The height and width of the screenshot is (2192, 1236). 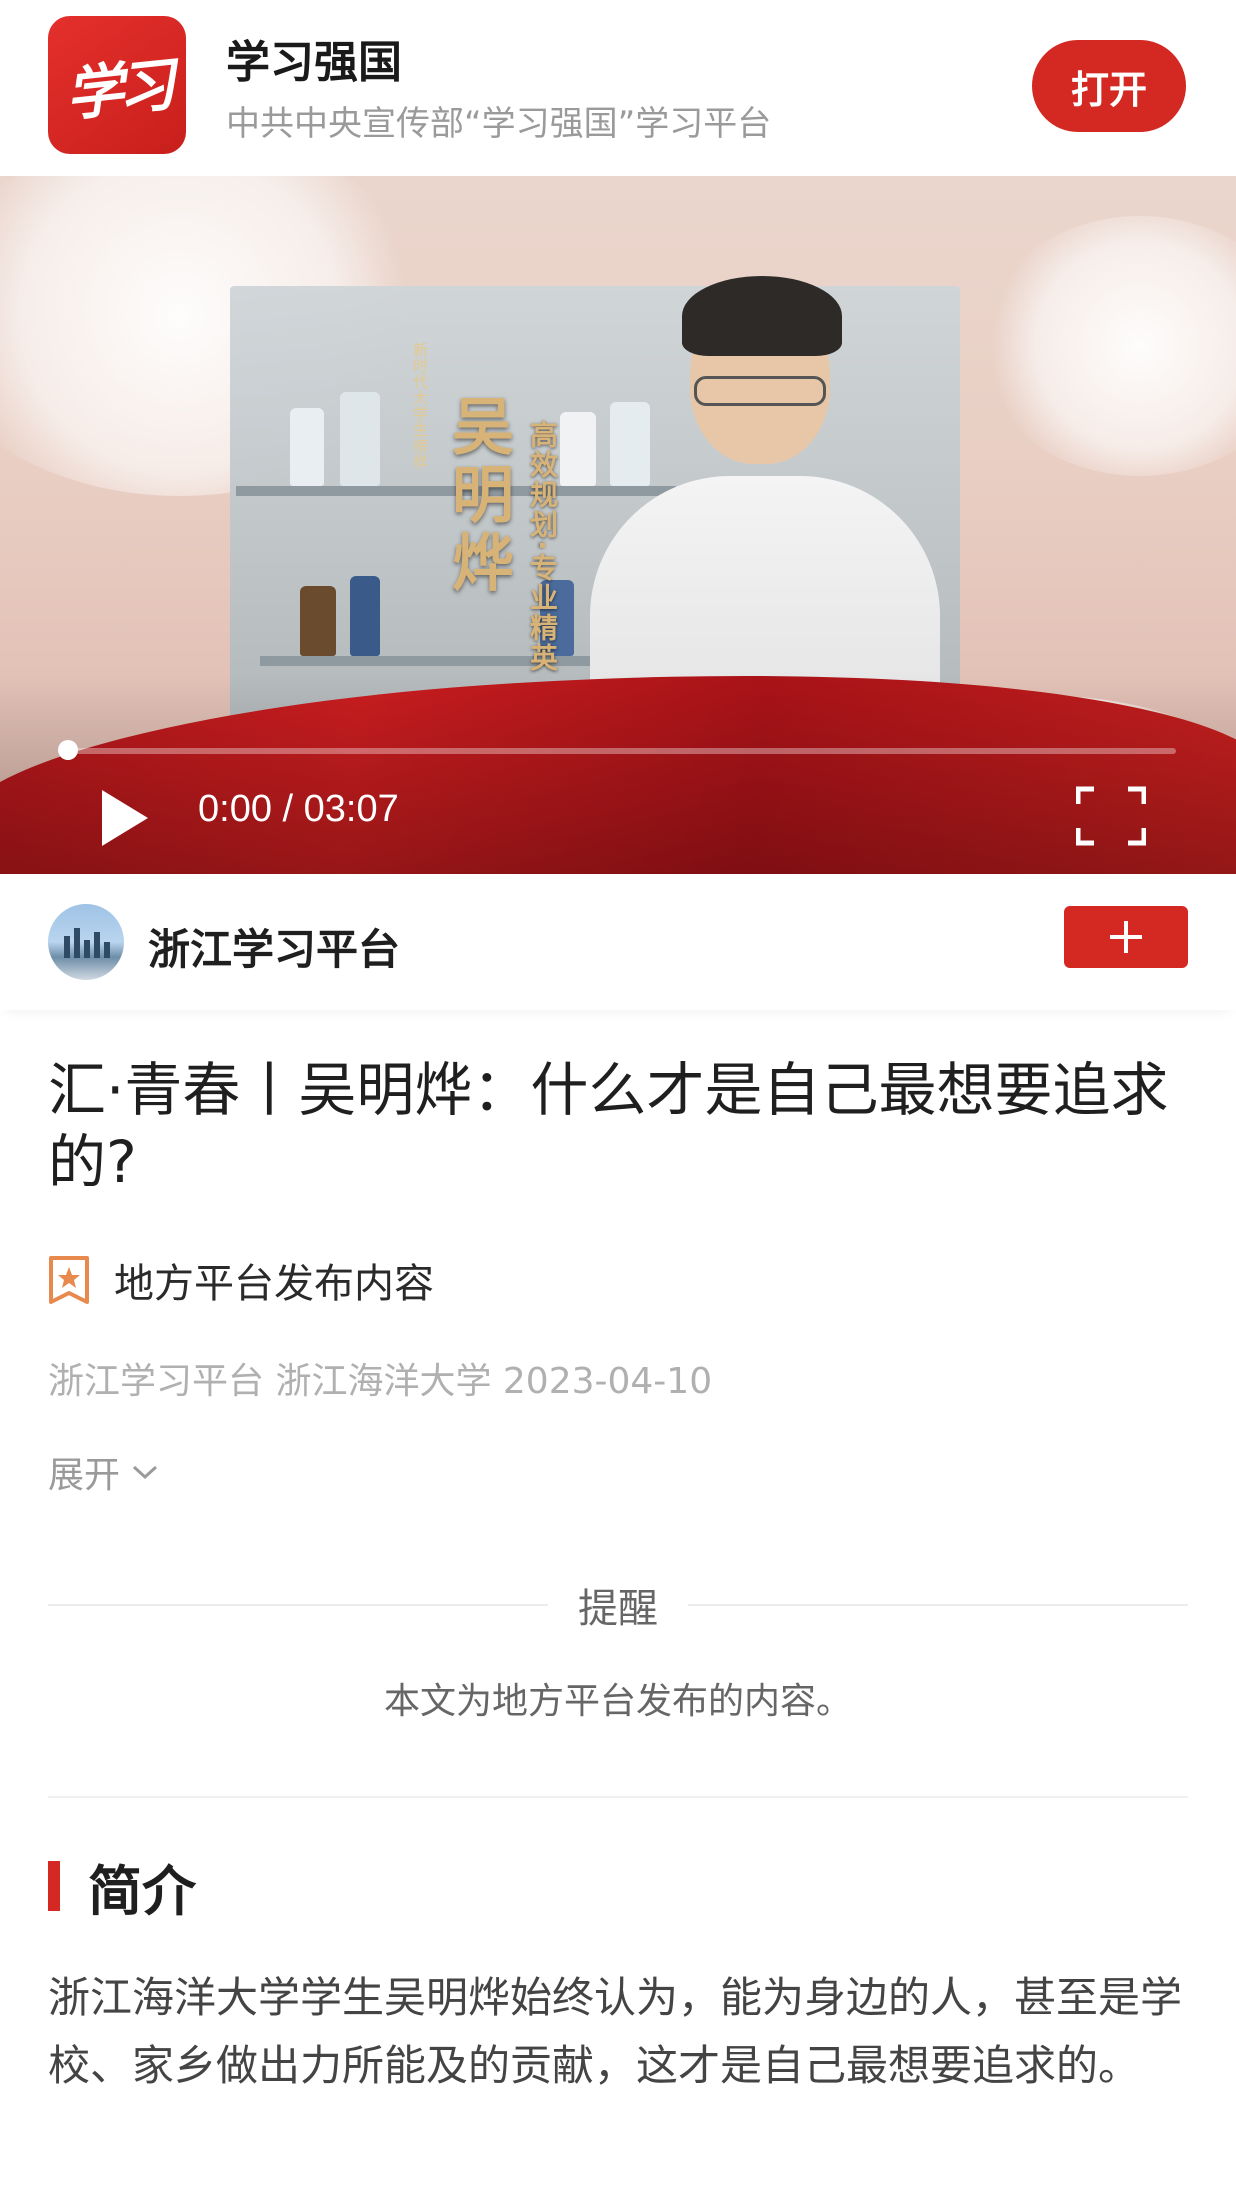 I want to click on article-meta: 浙江学习平台 浙江海洋大学 2023-04-10, so click(x=380, y=1381).